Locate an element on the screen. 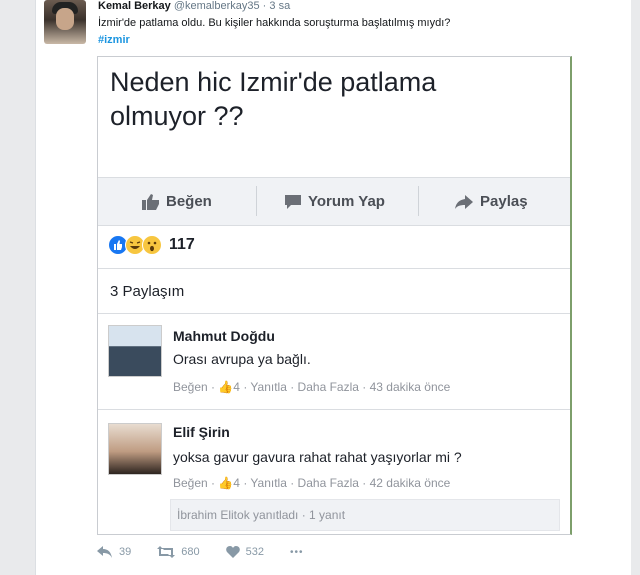 The height and width of the screenshot is (575, 640). comment-text: Orası avrupa ya bağlı. is located at coordinates (242, 359).